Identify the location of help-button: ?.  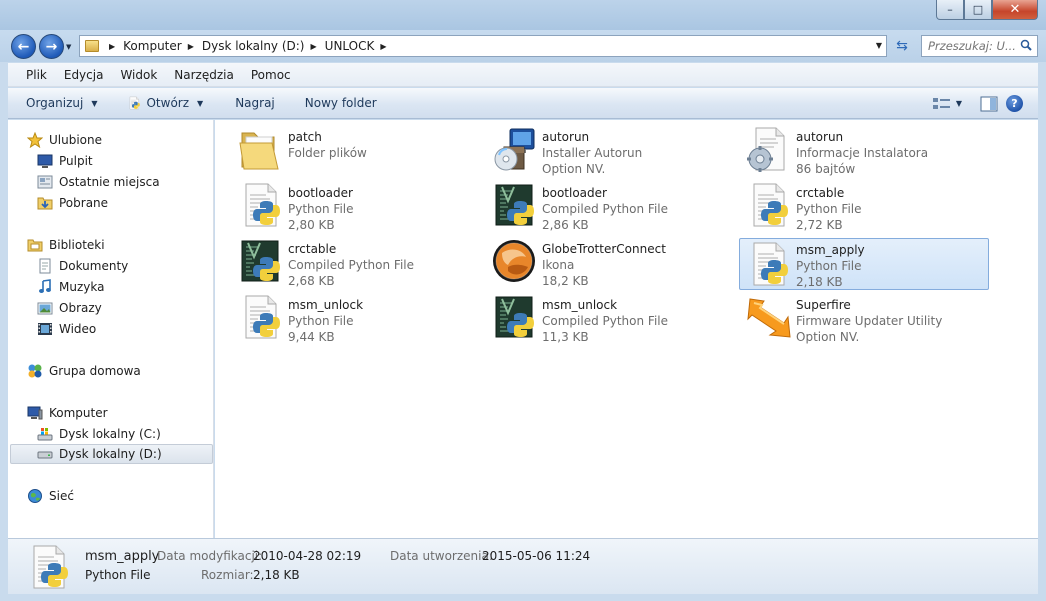
(1014, 103).